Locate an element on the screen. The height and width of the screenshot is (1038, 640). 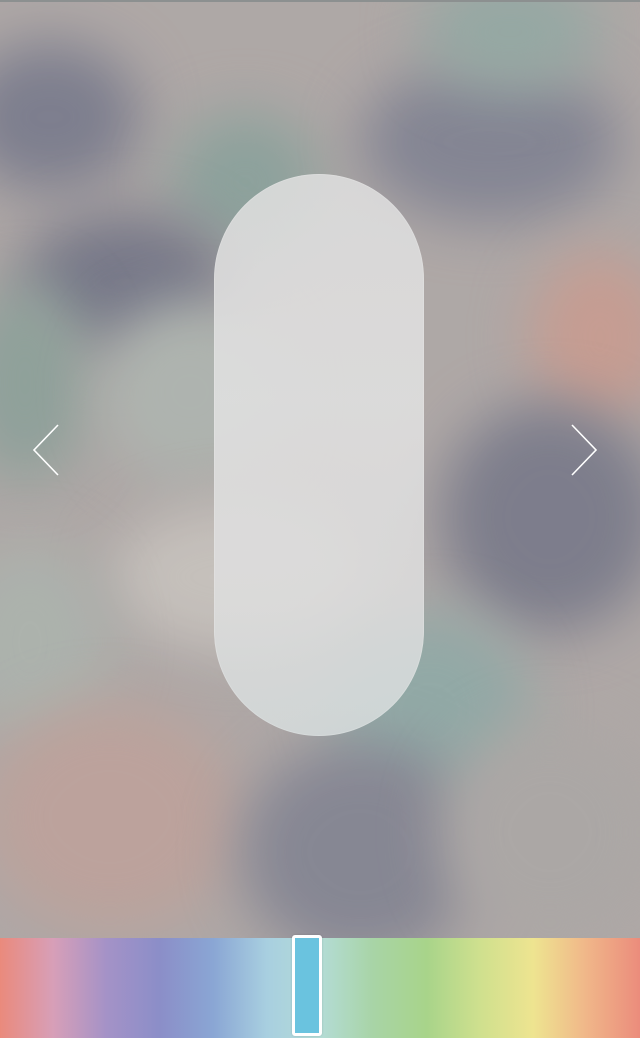
chevron-right-icon is located at coordinates (584, 450).